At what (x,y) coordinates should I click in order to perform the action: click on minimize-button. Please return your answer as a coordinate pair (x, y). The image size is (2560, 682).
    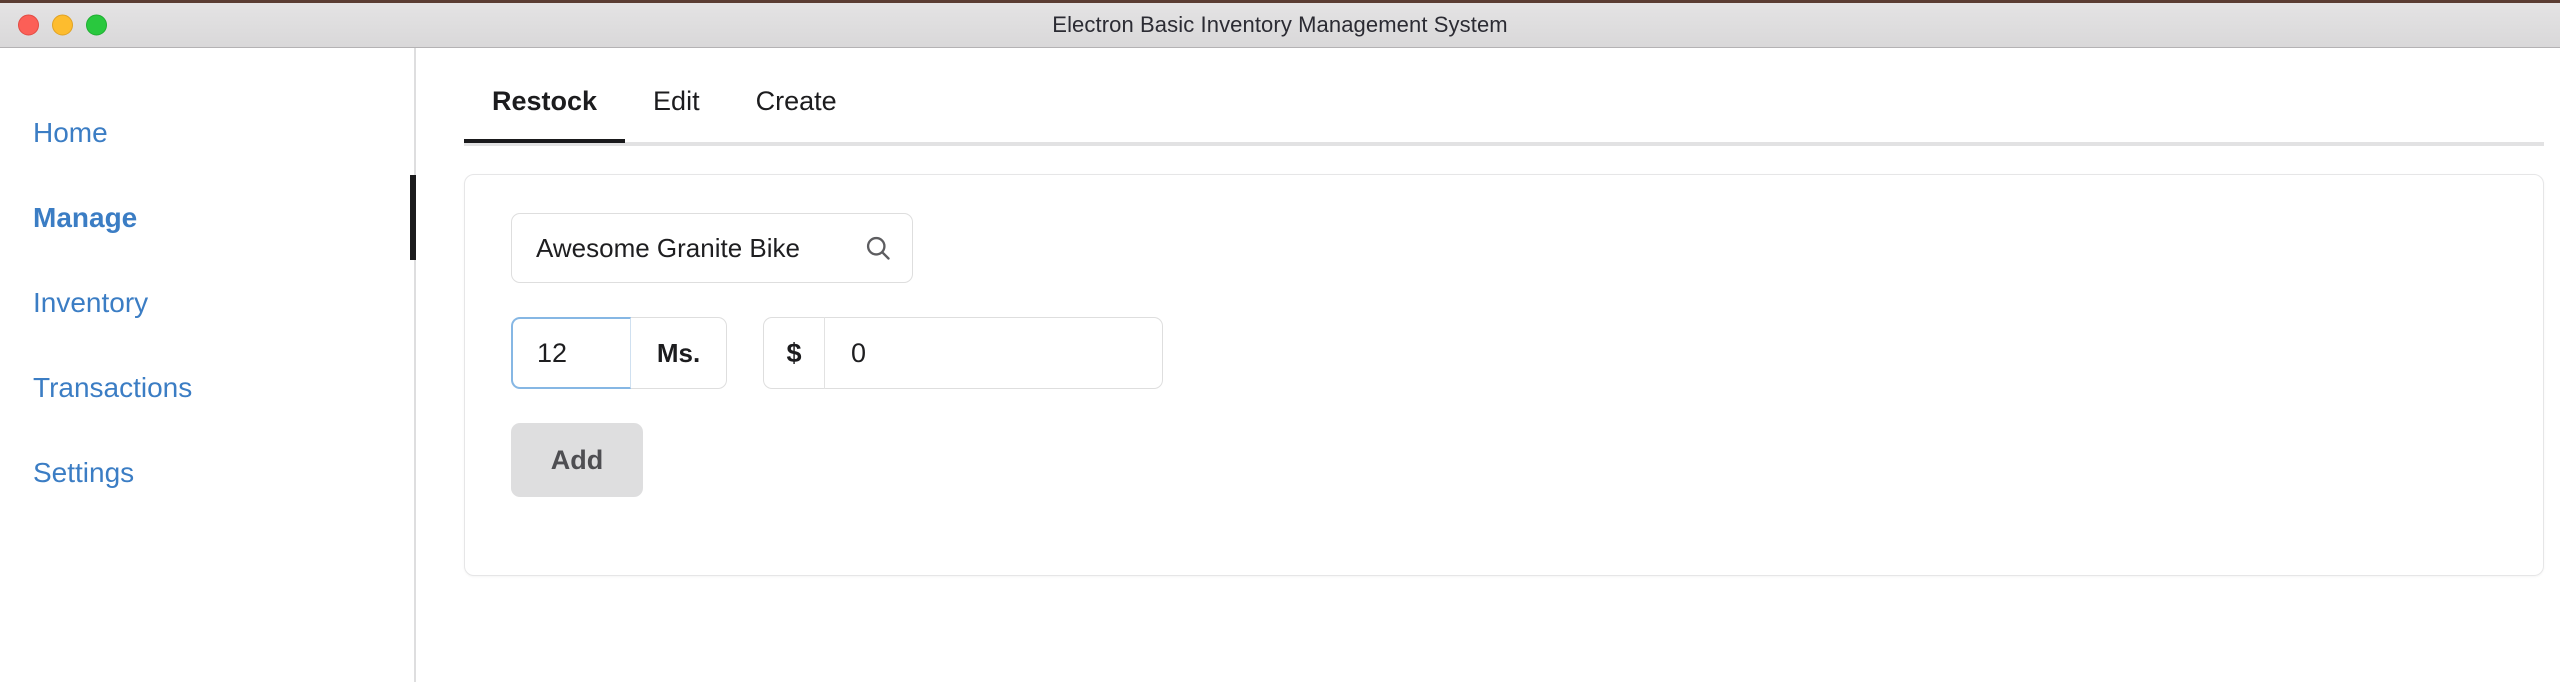
    Looking at the image, I should click on (62, 25).